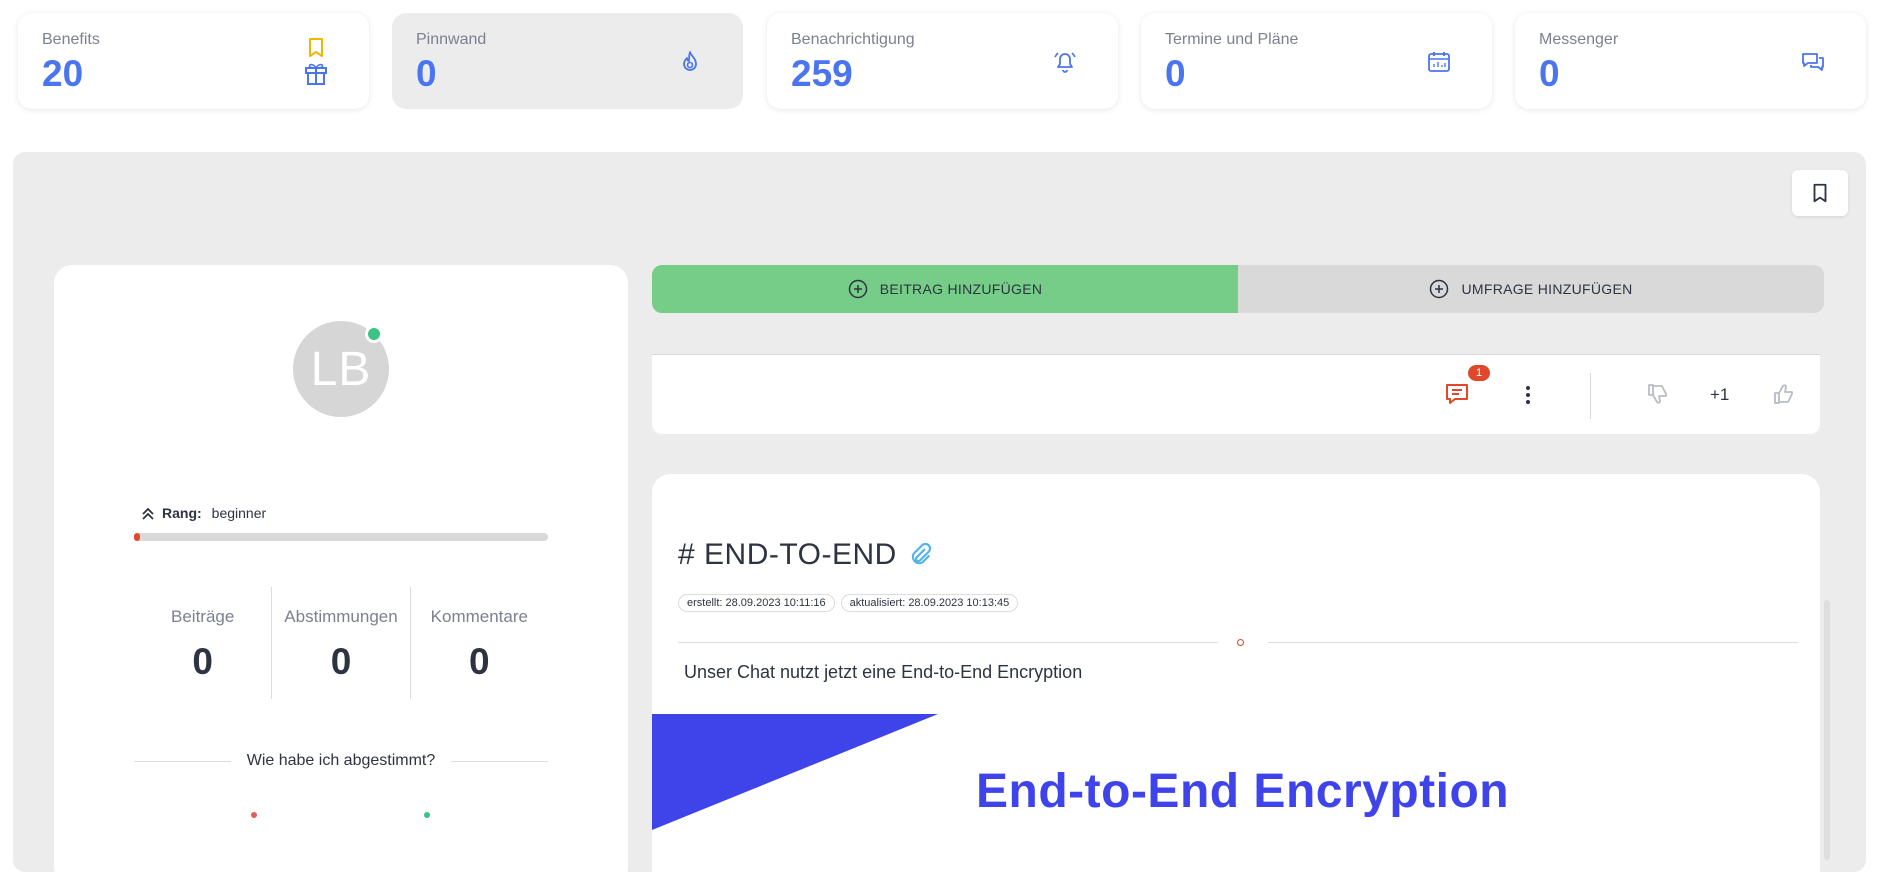 This screenshot has height=894, width=1882. I want to click on profile-stat-beitraege: Beiträge 0, so click(202, 643).